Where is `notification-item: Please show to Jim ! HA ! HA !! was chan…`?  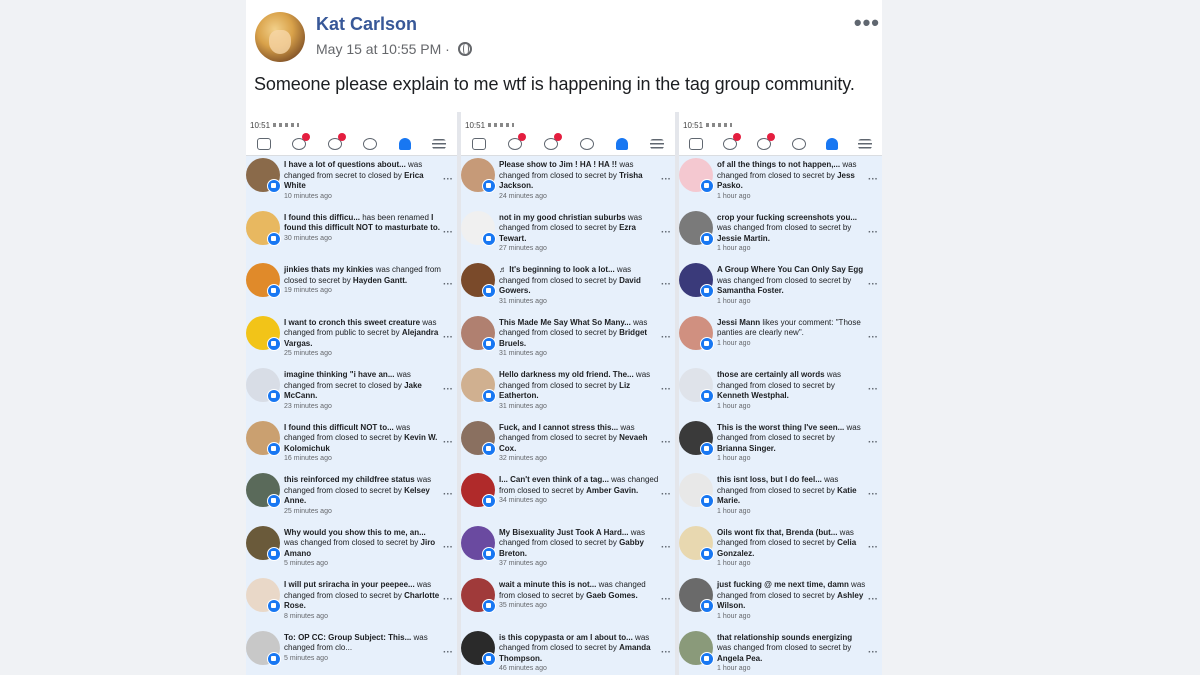
notification-item: Please show to Jim ! HA ! HA !! was chan… is located at coordinates (568, 182).